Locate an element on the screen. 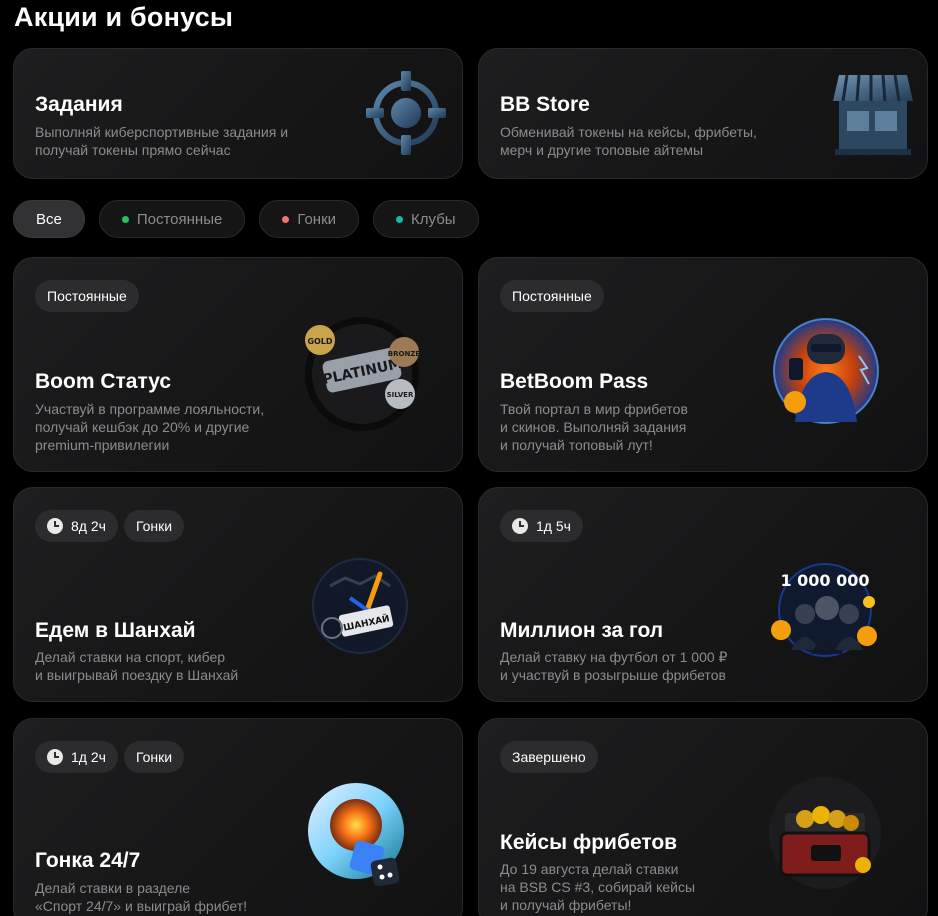  timer-text: 8д 2ч is located at coordinates (88, 526).